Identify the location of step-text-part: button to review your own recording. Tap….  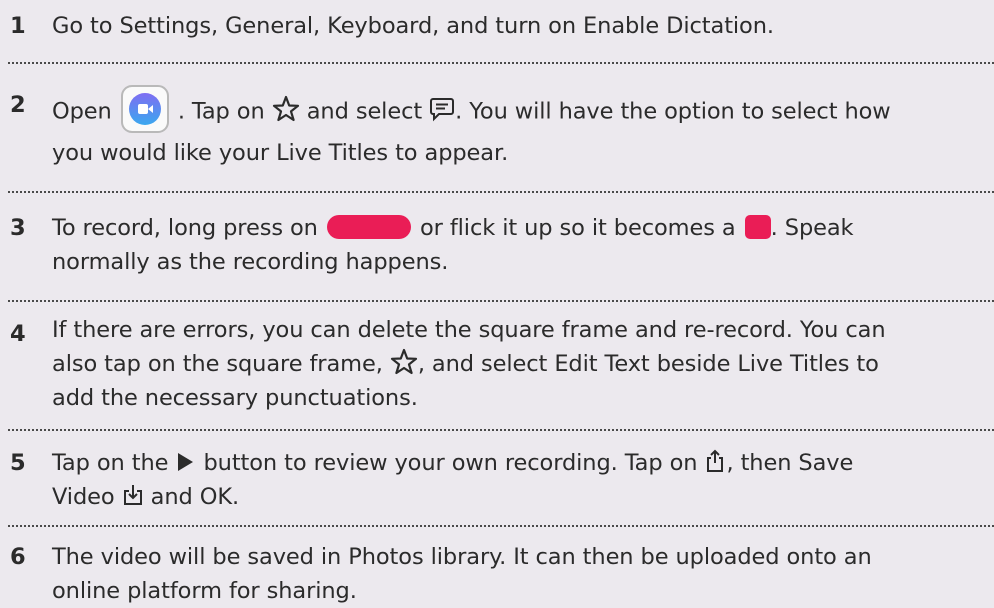
(450, 463).